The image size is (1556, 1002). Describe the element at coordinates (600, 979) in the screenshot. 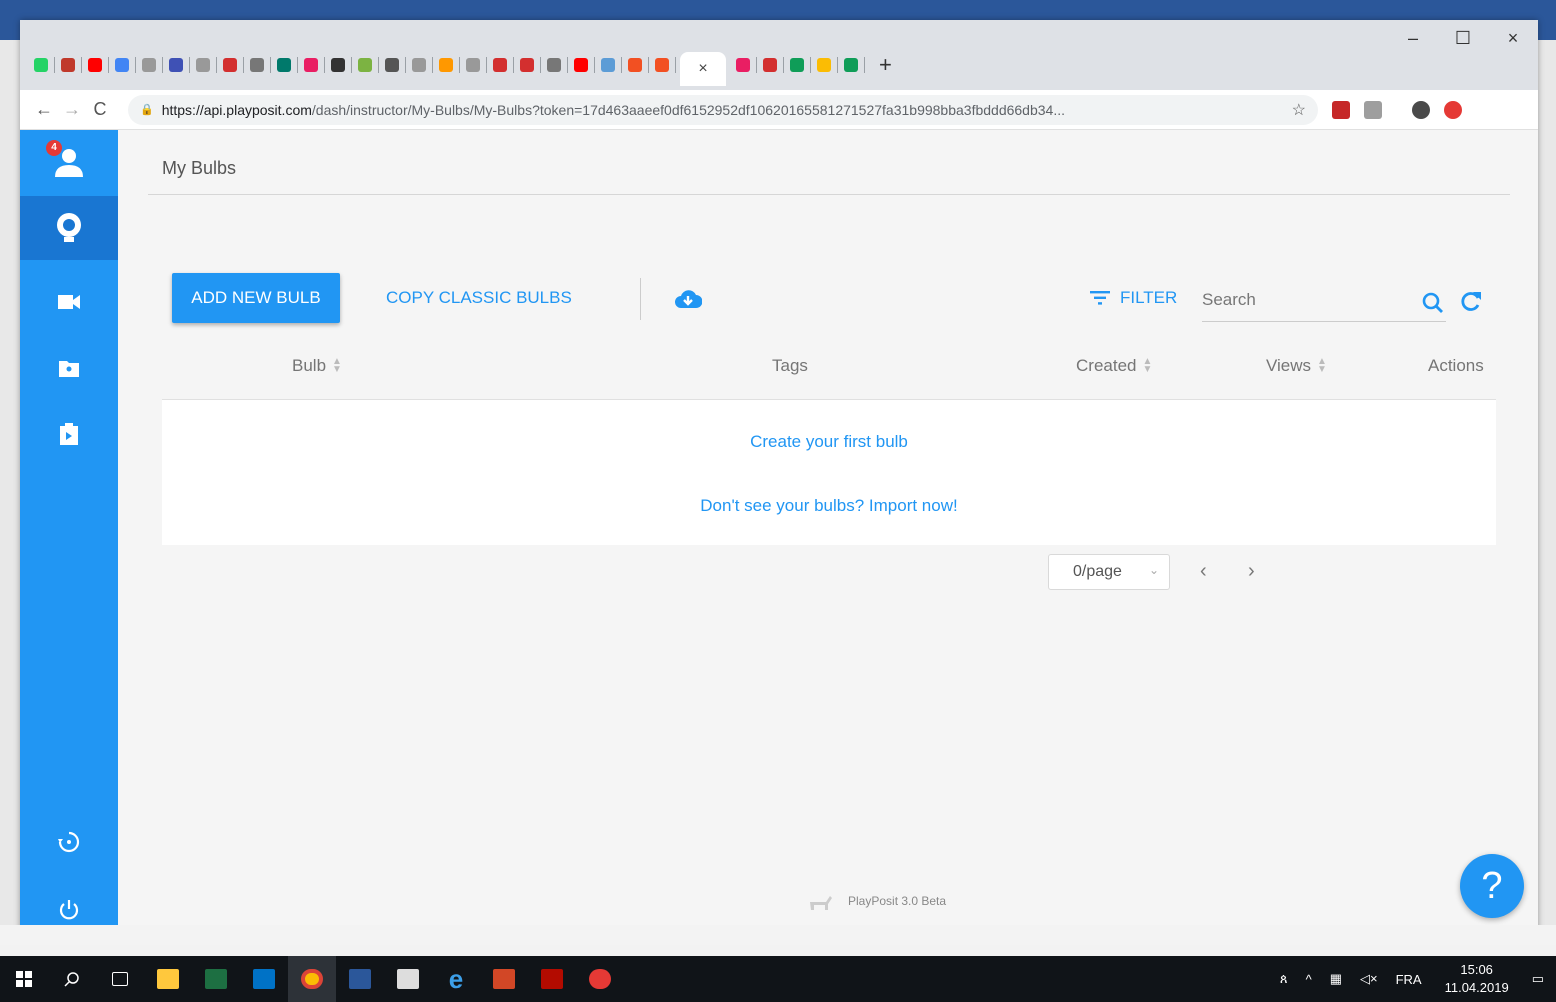

I see `app-red-icon` at that location.